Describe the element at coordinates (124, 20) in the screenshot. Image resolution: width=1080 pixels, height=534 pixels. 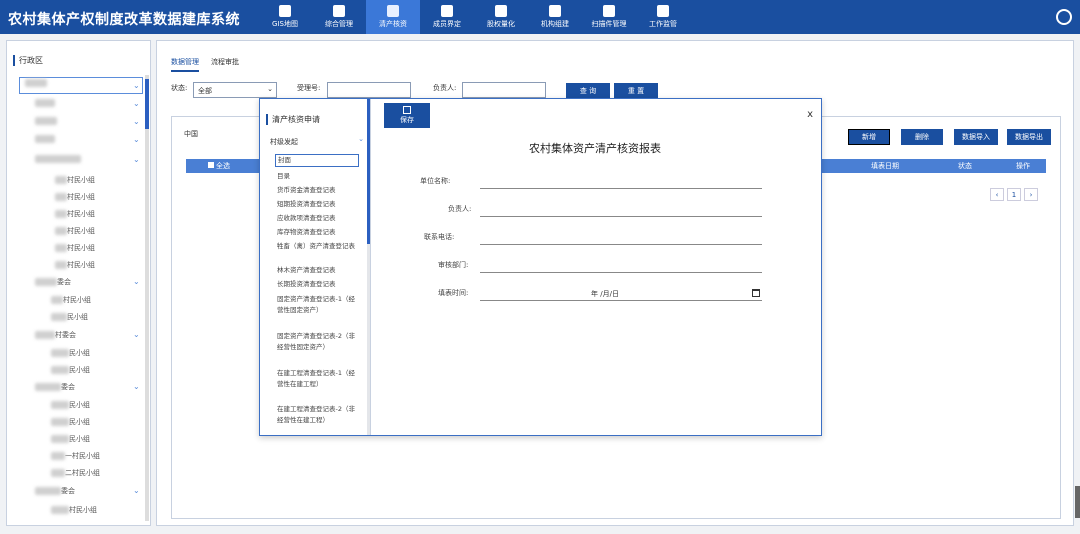
I see `app-title: 农村集体产权制度改革数据建库系统` at that location.